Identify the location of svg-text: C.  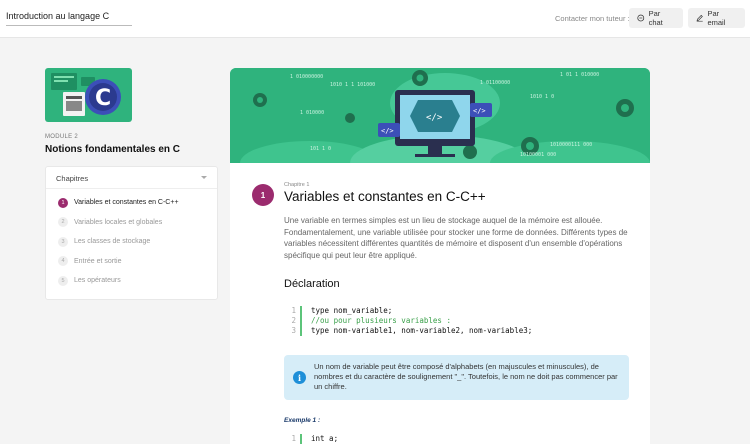
(103, 98).